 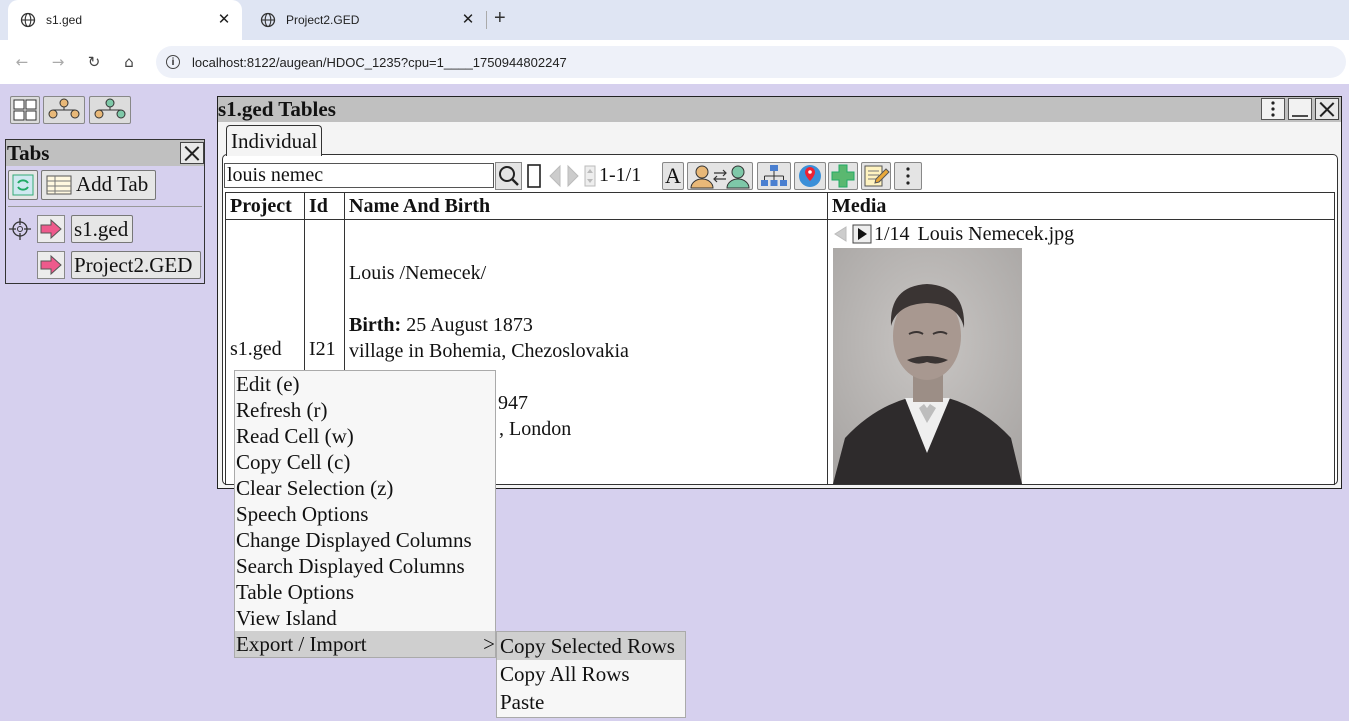 What do you see at coordinates (58, 62) in the screenshot?
I see `forward-icon: →` at bounding box center [58, 62].